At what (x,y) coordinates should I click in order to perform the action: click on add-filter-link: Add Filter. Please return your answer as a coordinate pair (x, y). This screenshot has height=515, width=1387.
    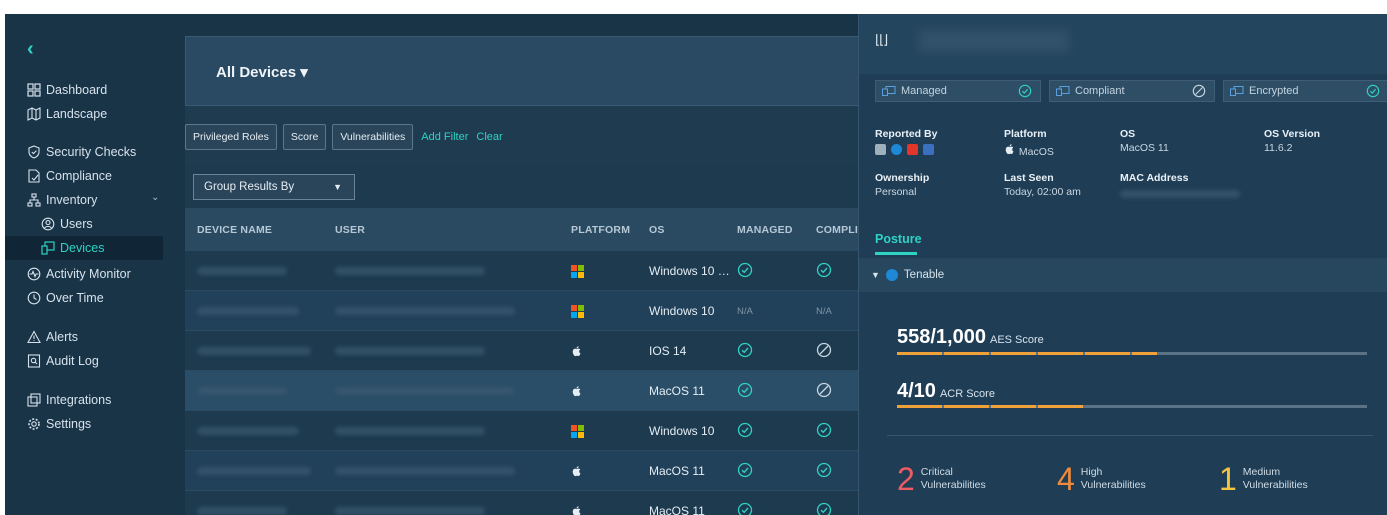
    Looking at the image, I should click on (444, 137).